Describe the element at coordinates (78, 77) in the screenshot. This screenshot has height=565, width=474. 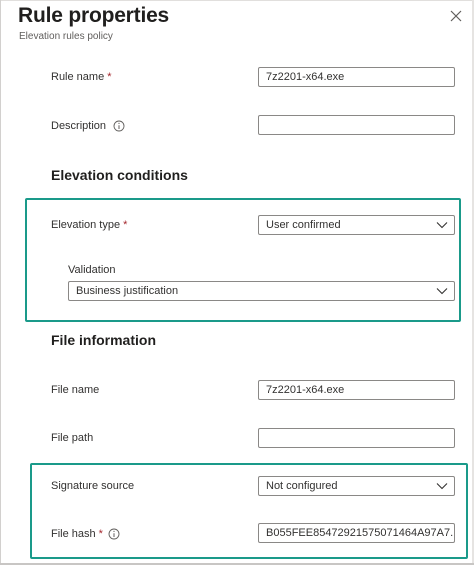
I see `rule-name-label-text: Rule name` at that location.